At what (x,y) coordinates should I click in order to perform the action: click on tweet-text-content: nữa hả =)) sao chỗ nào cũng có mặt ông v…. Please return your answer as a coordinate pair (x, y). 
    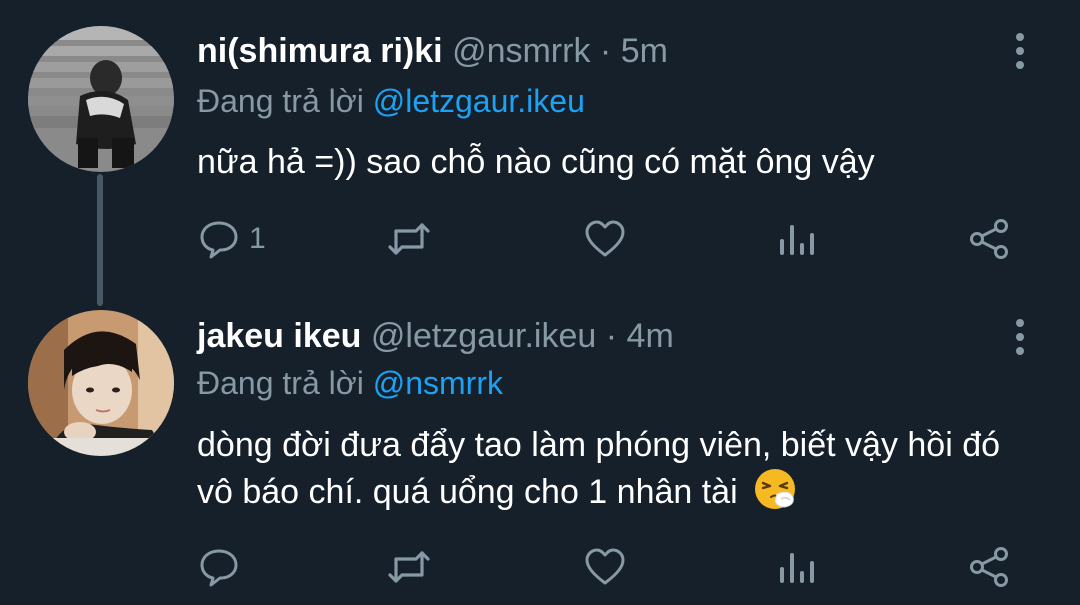
    Looking at the image, I should click on (536, 162).